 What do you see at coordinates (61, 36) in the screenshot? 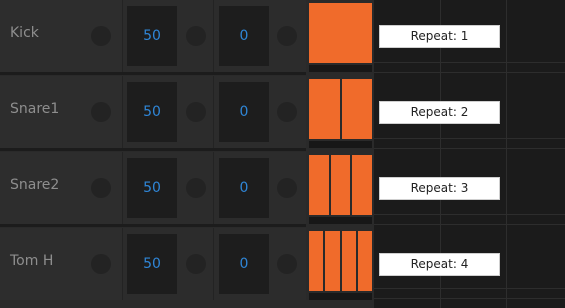
I see `track-label-cell: Kick` at bounding box center [61, 36].